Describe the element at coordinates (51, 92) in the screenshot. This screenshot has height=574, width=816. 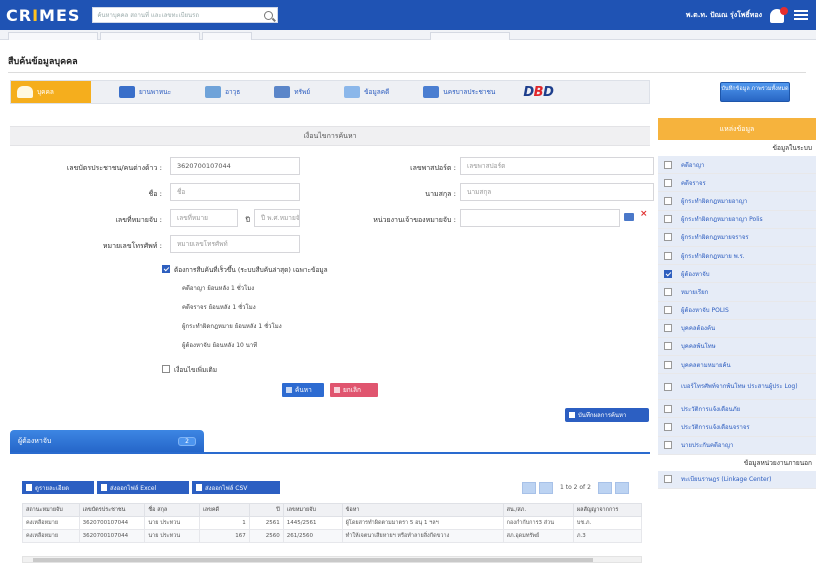
I see `tab-person: บุคคล` at that location.